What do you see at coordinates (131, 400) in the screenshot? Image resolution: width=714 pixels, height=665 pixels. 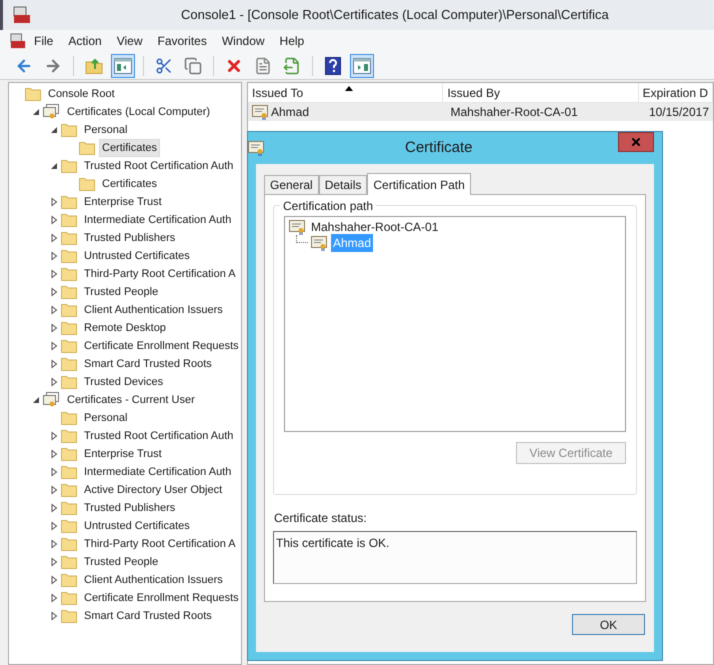 I see `tree-item: Certificates - Current User` at bounding box center [131, 400].